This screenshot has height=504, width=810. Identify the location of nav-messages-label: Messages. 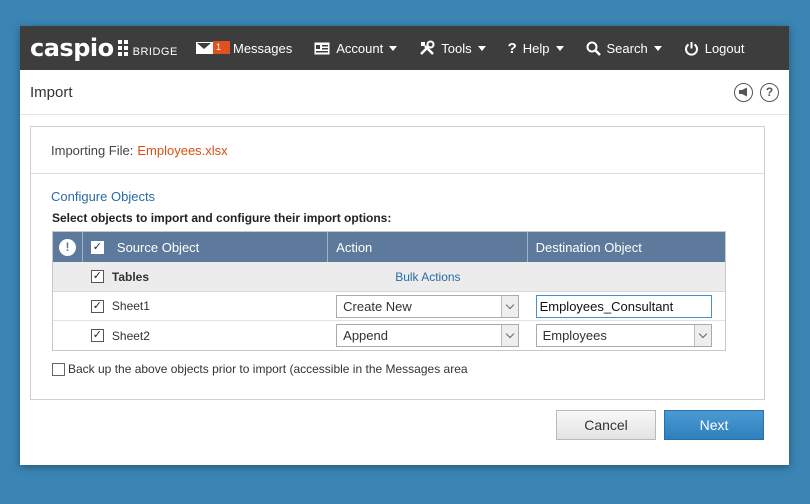
(263, 48).